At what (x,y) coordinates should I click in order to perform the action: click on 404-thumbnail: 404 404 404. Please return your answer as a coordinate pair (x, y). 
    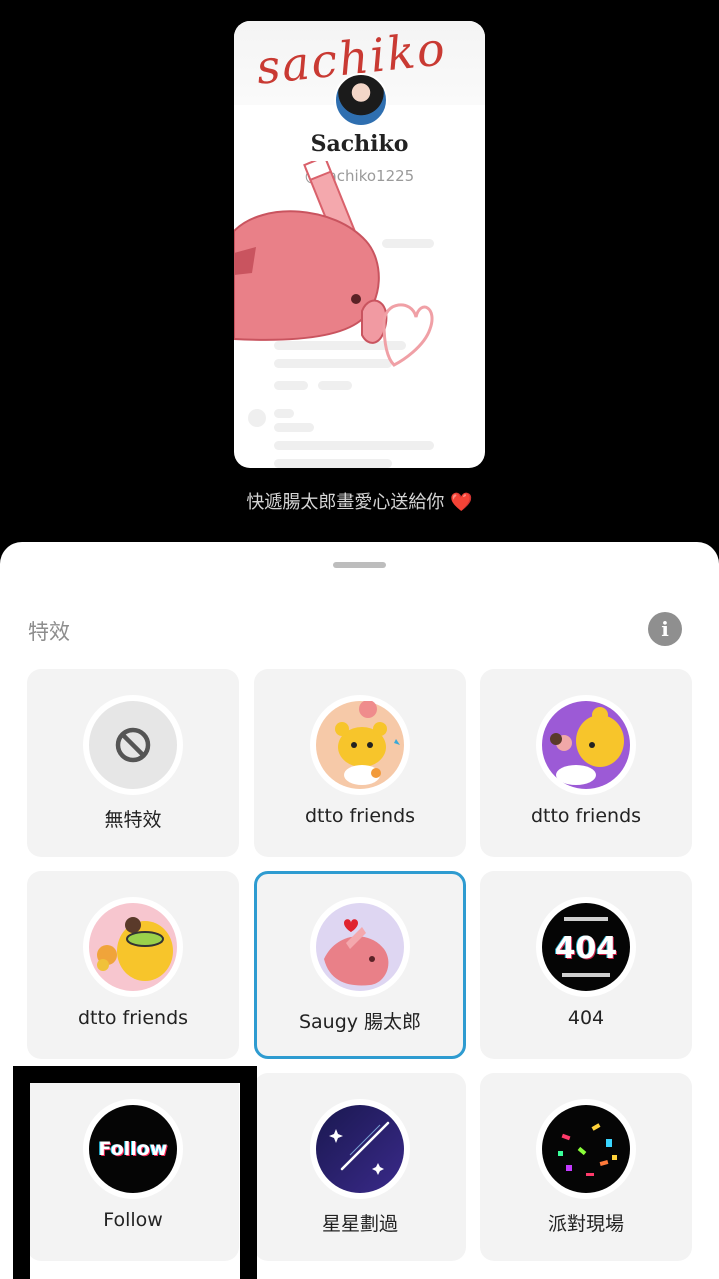
    Looking at the image, I should click on (586, 947).